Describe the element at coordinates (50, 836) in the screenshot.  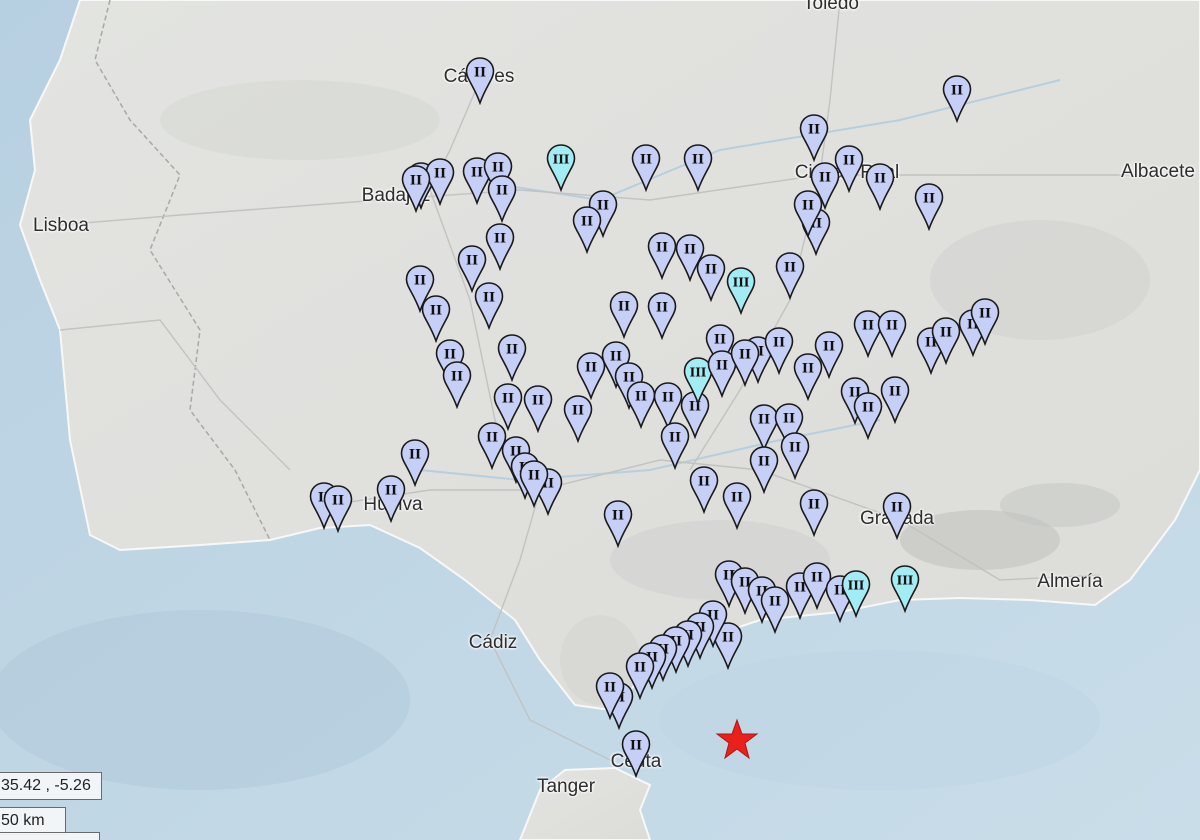
I see `scale-bar` at that location.